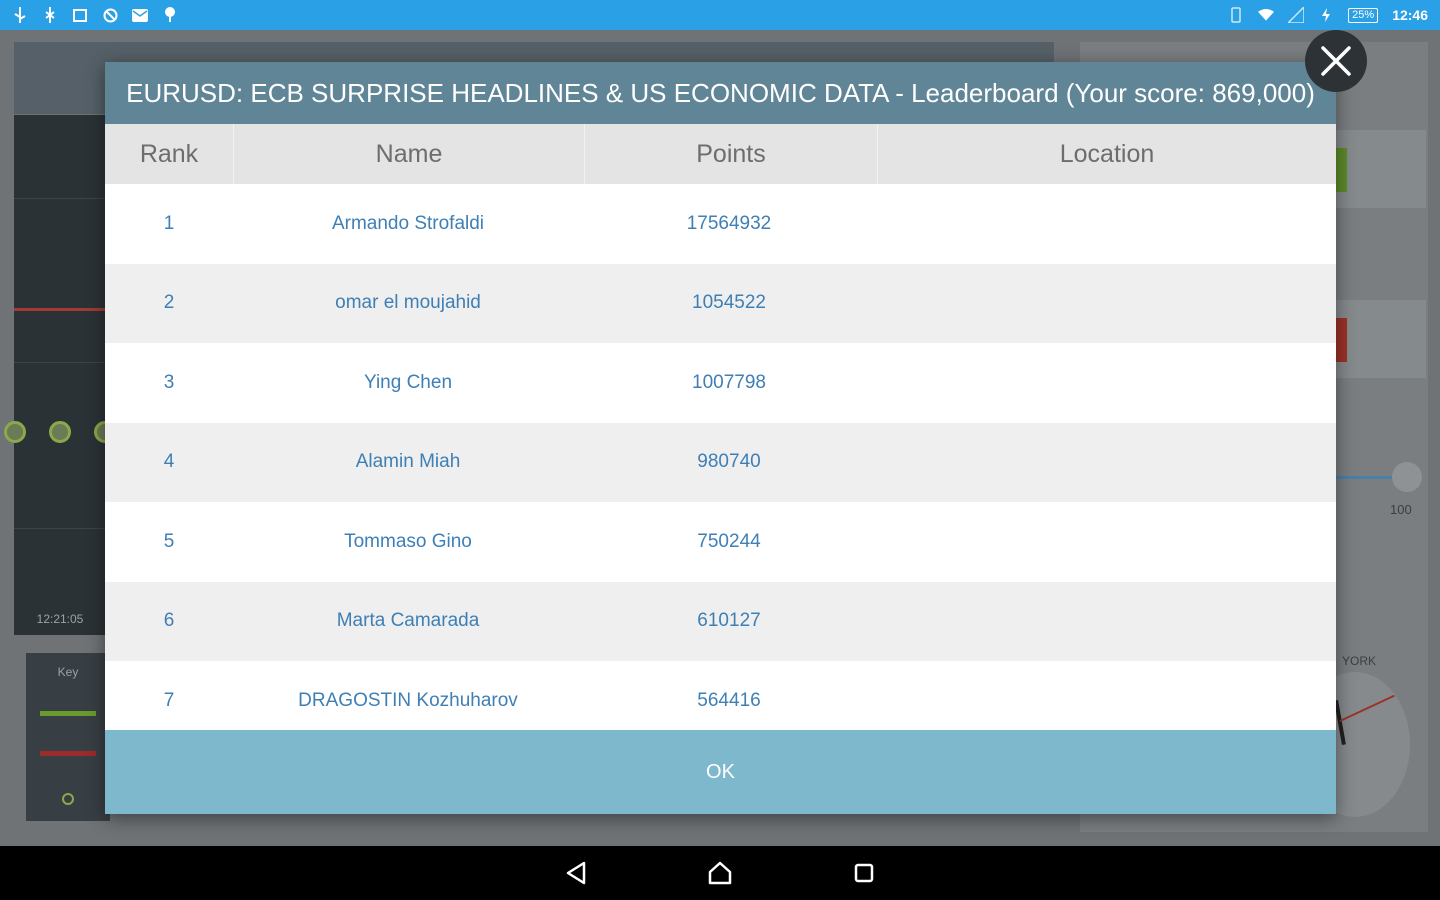  Describe the element at coordinates (60, 309) in the screenshot. I see `chart-red-line` at that location.